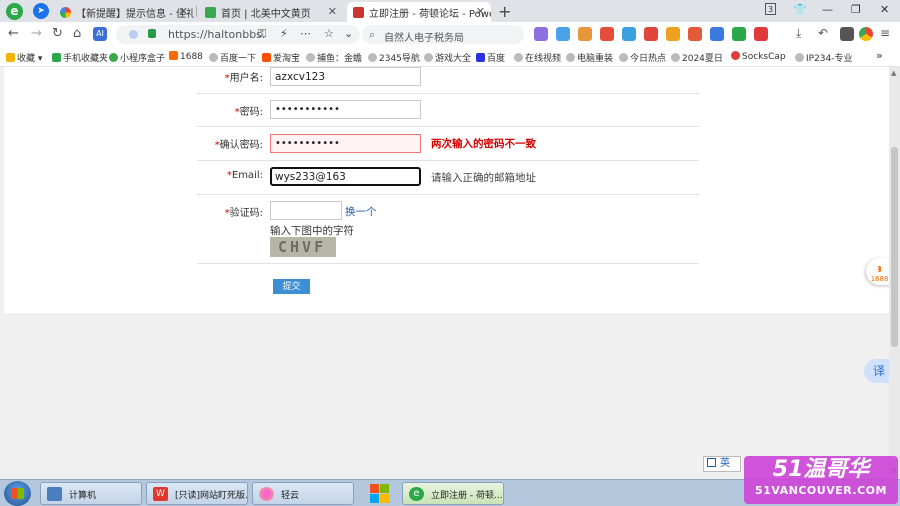  Describe the element at coordinates (589, 57) in the screenshot. I see `bookmark-item: 电脑重装` at that location.